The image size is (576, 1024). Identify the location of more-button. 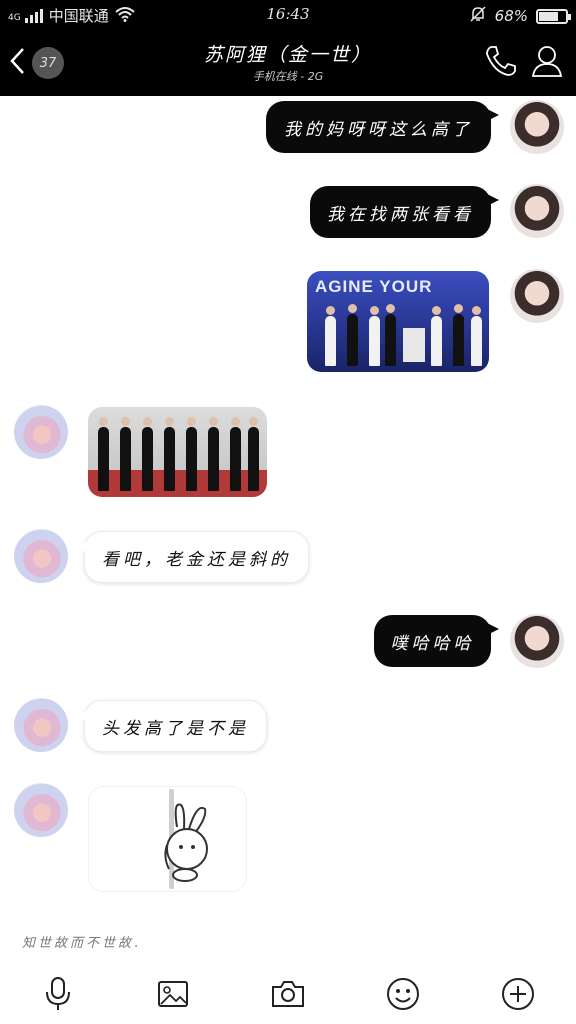
(518, 996).